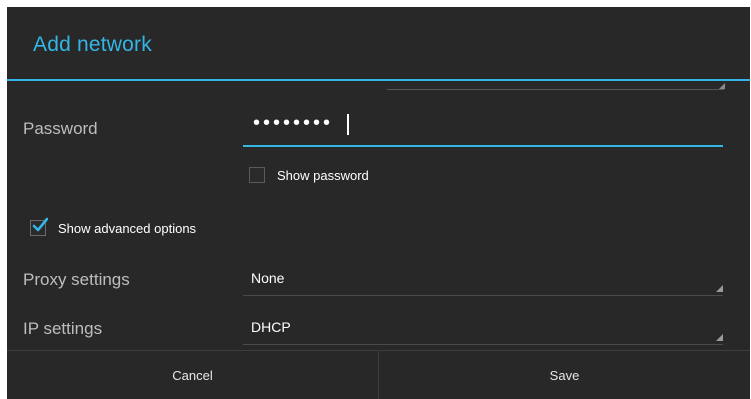 The width and height of the screenshot is (751, 399). Describe the element at coordinates (268, 278) in the screenshot. I see `proxy-settings-value: None` at that location.